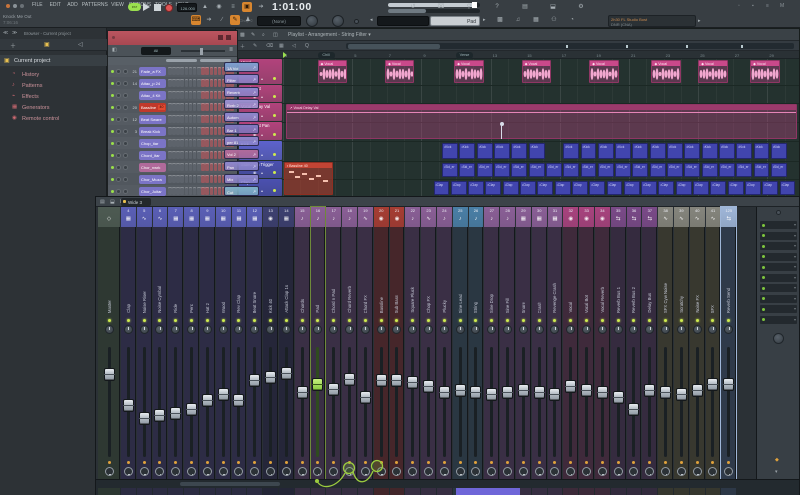 The width and height of the screenshot is (800, 495). I want to click on playlist-window-icon: ▩, so click(500, 20).